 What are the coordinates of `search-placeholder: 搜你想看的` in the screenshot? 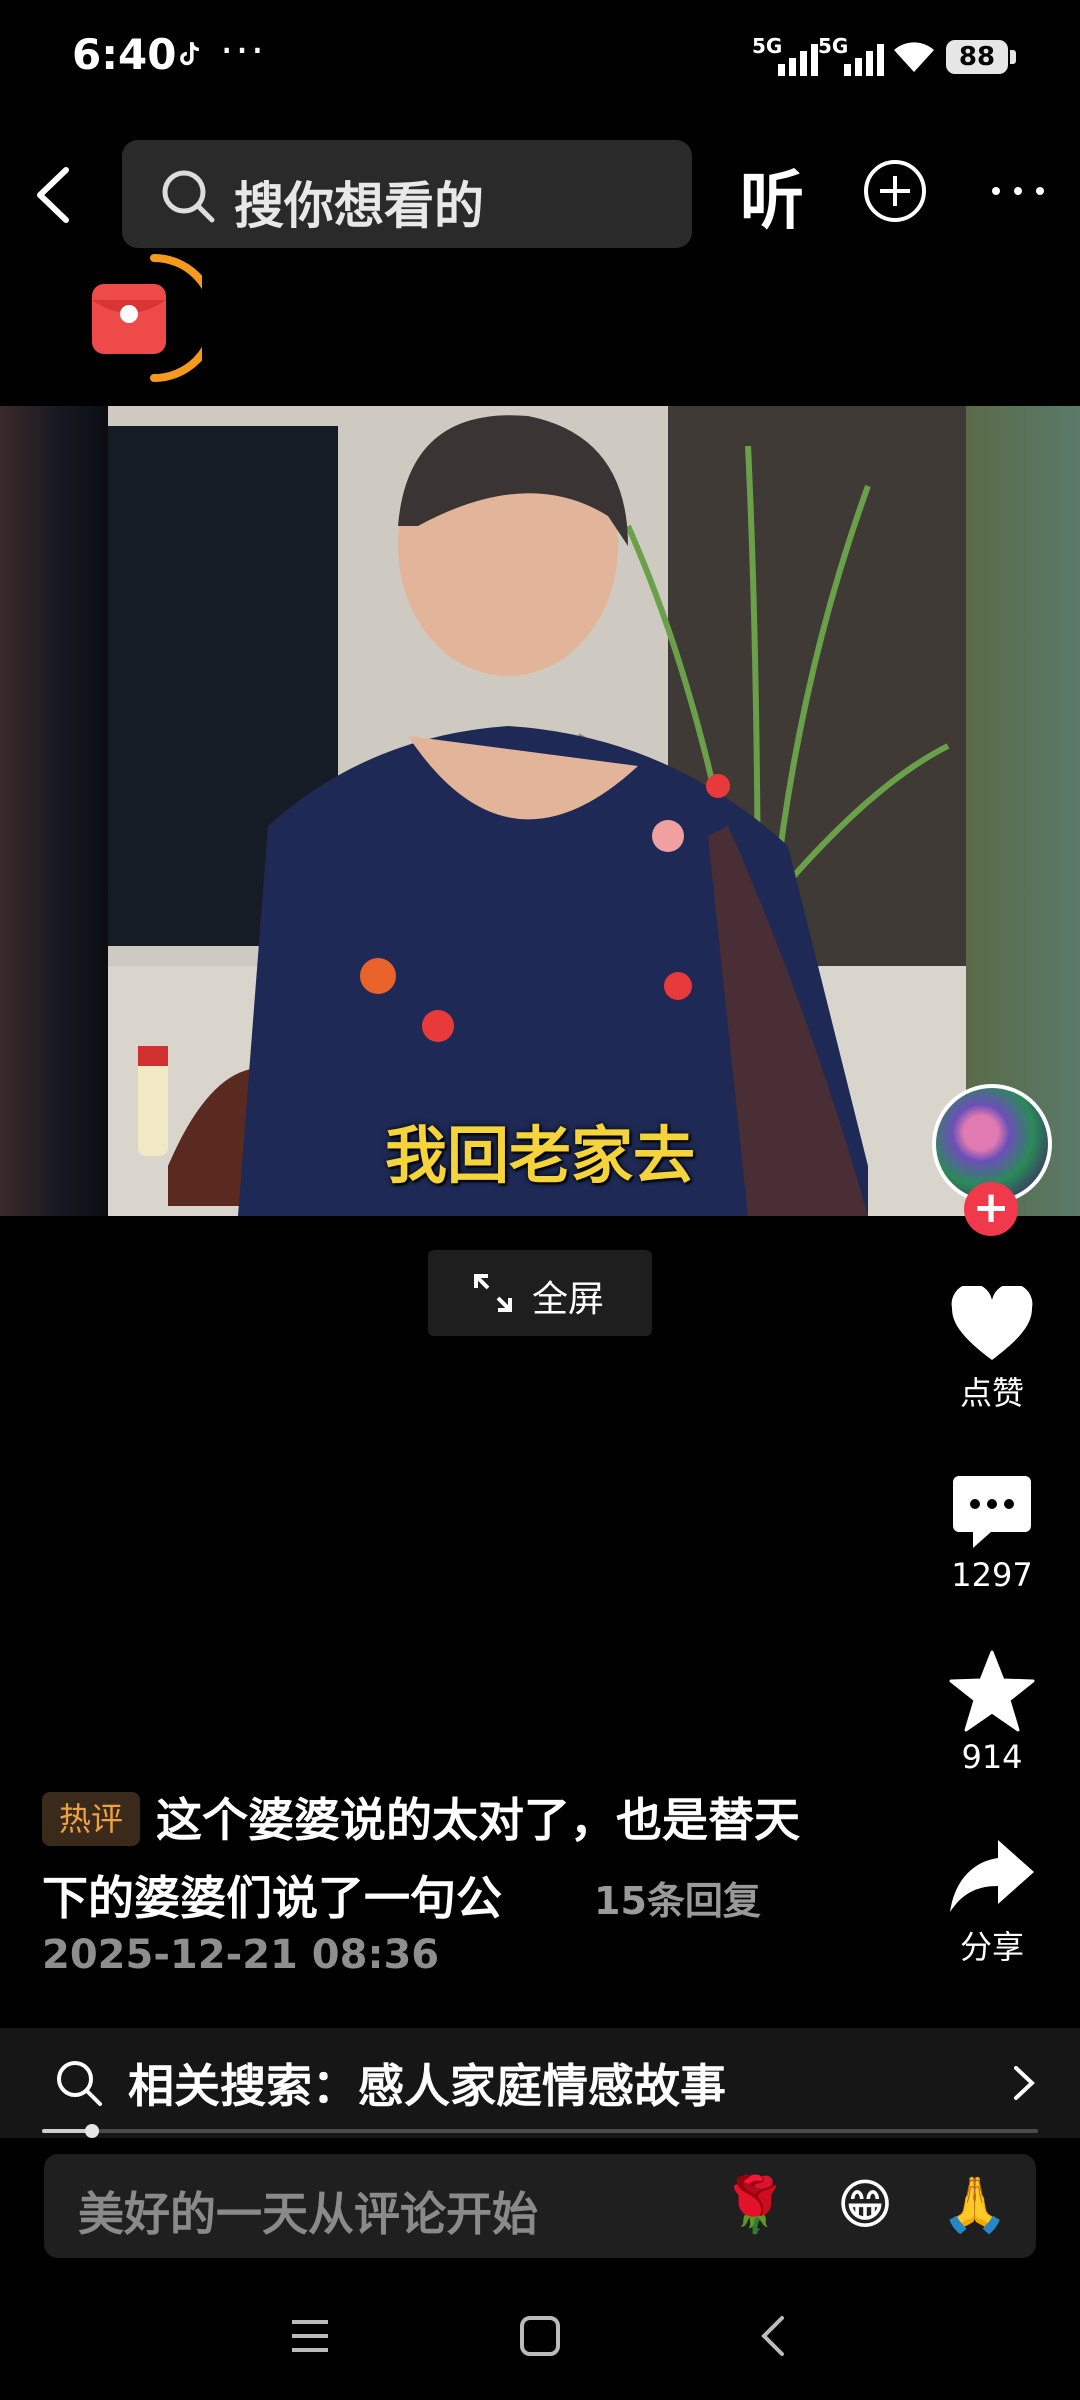 It's located at (359, 206).